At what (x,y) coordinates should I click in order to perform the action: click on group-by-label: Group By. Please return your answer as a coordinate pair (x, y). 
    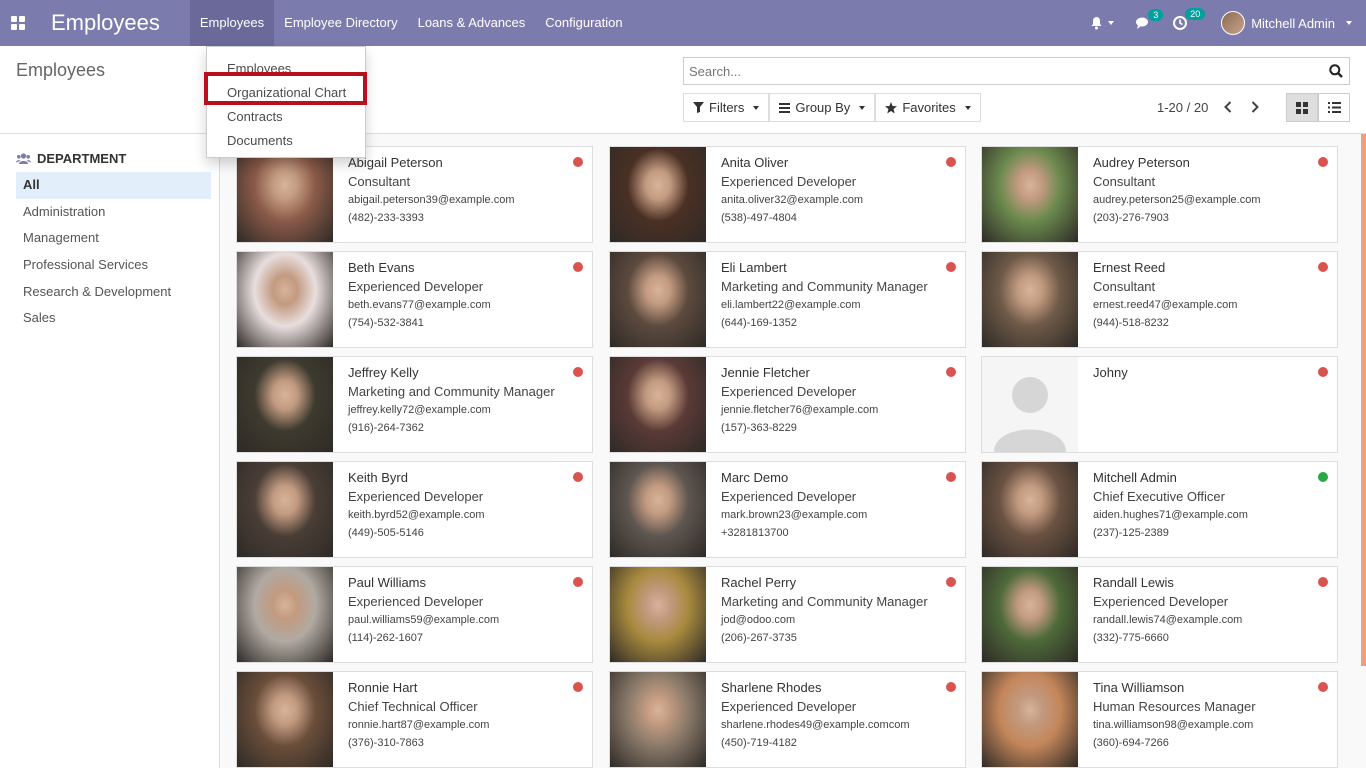
    Looking at the image, I should click on (823, 107).